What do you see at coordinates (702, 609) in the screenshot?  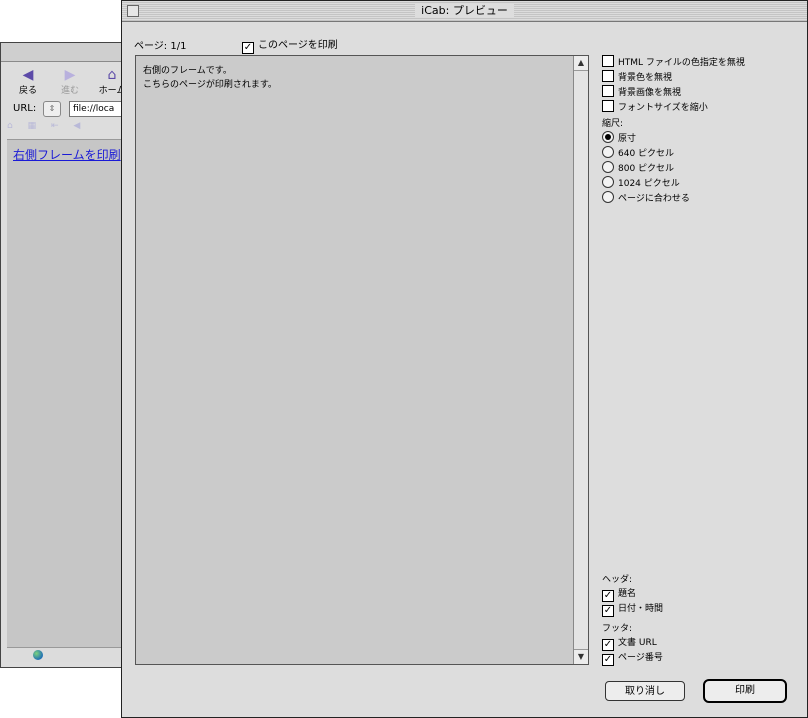 I see `header-option-date-time: ✓ 日付・時間` at bounding box center [702, 609].